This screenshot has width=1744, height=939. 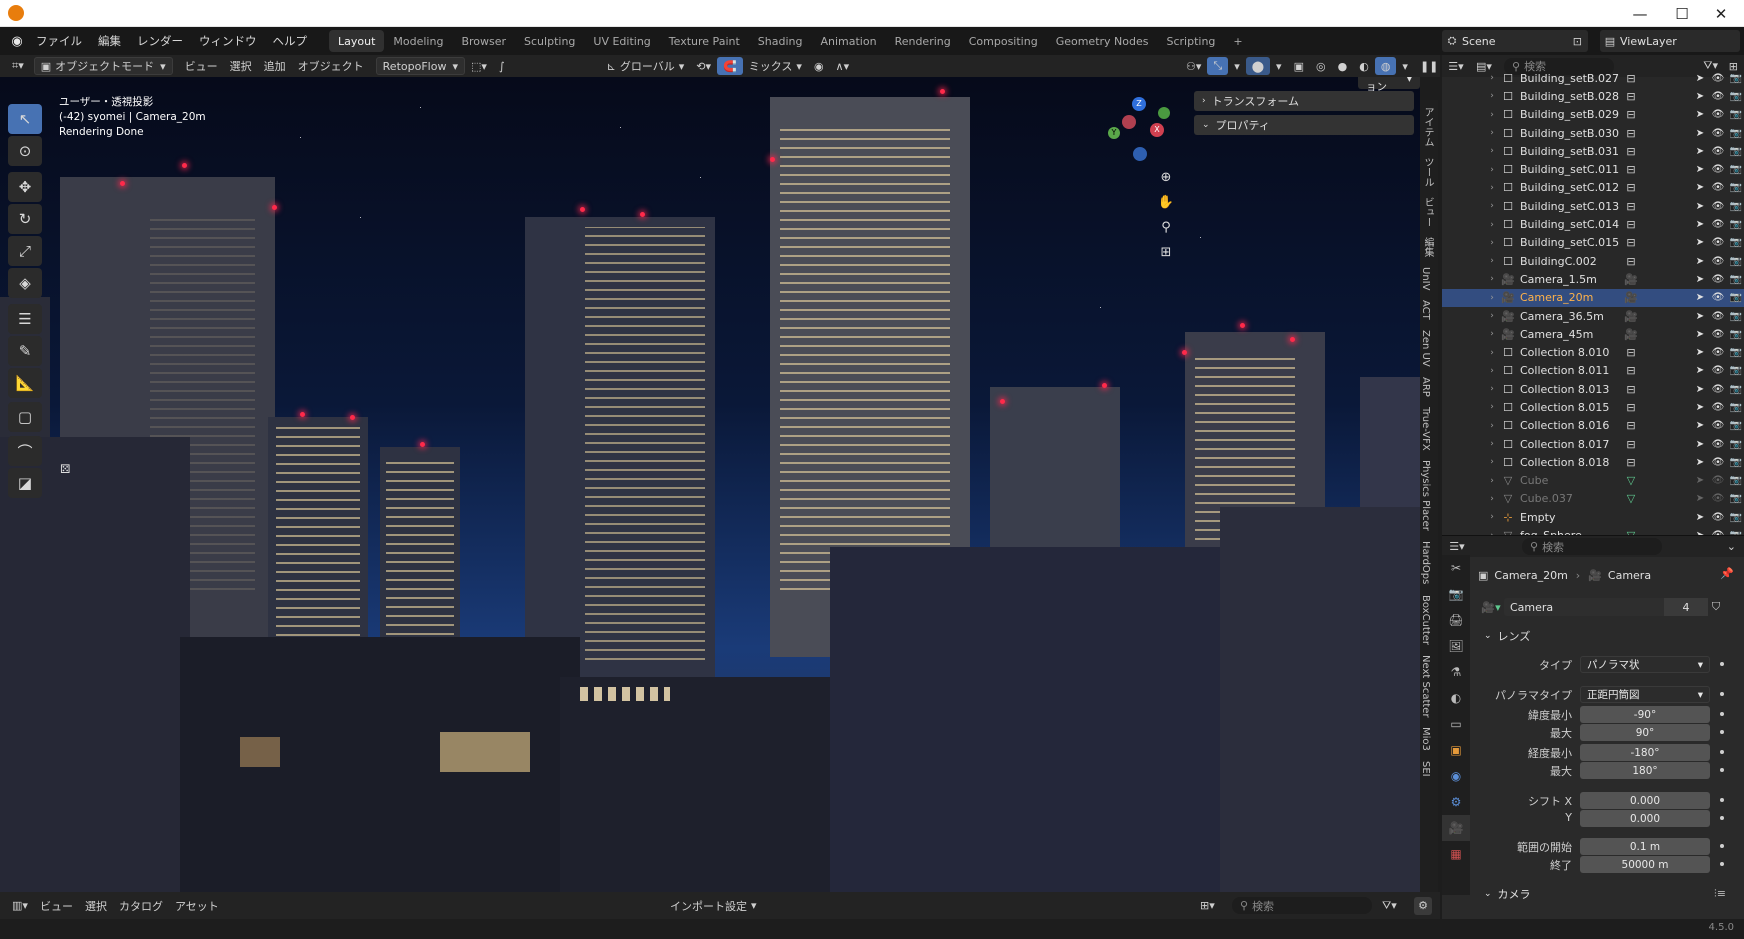 I want to click on tab-layout: Layout, so click(x=357, y=41).